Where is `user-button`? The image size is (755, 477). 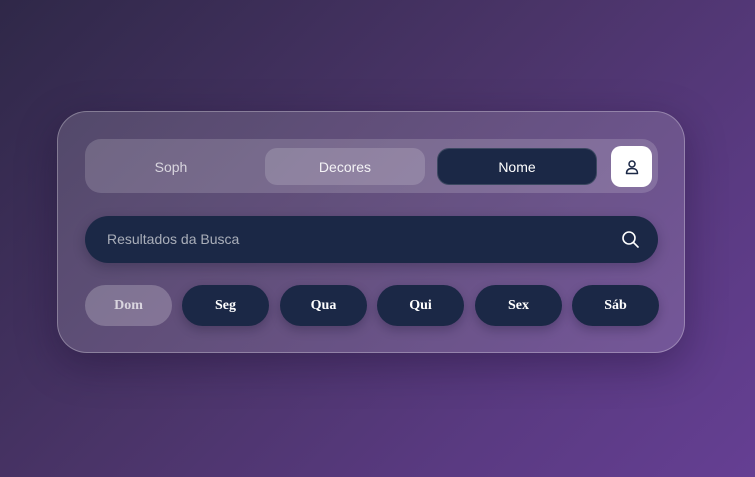 user-button is located at coordinates (631, 166).